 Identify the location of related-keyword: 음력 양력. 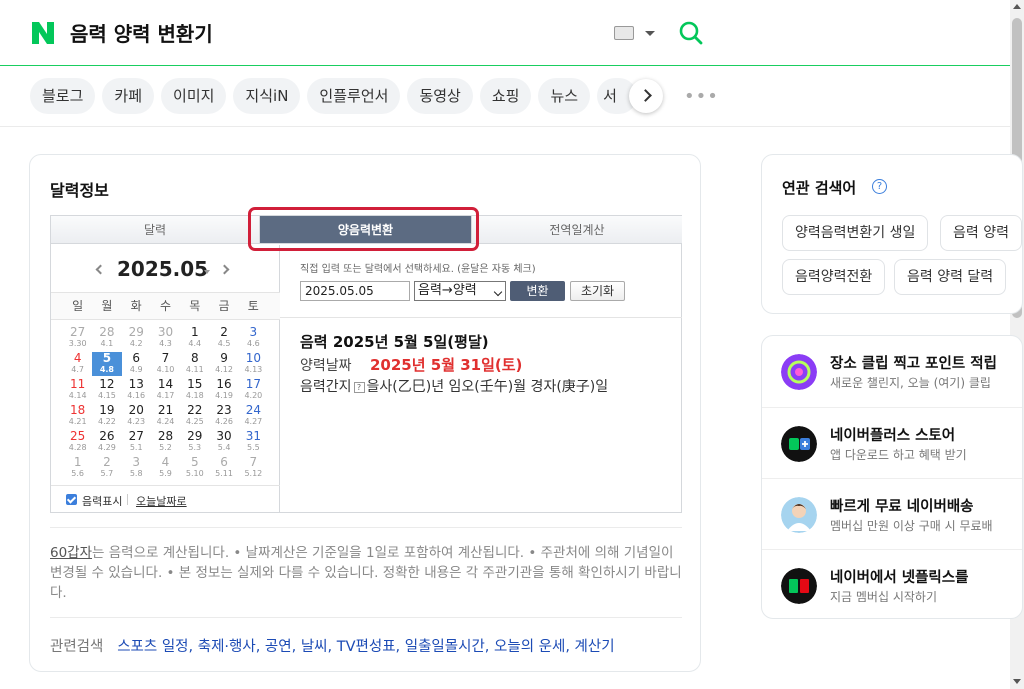
(981, 233).